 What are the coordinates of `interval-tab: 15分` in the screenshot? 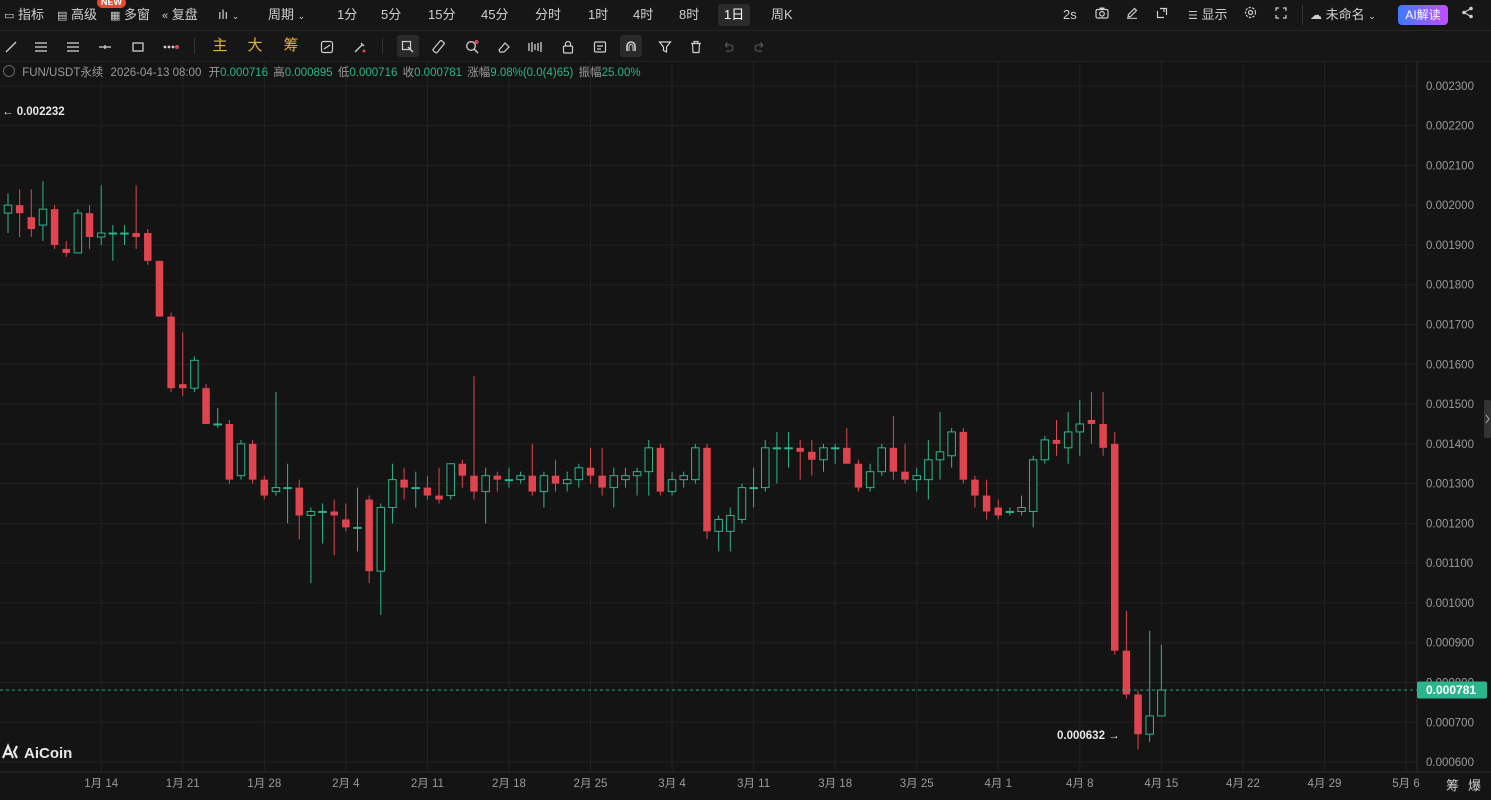 It's located at (441, 15).